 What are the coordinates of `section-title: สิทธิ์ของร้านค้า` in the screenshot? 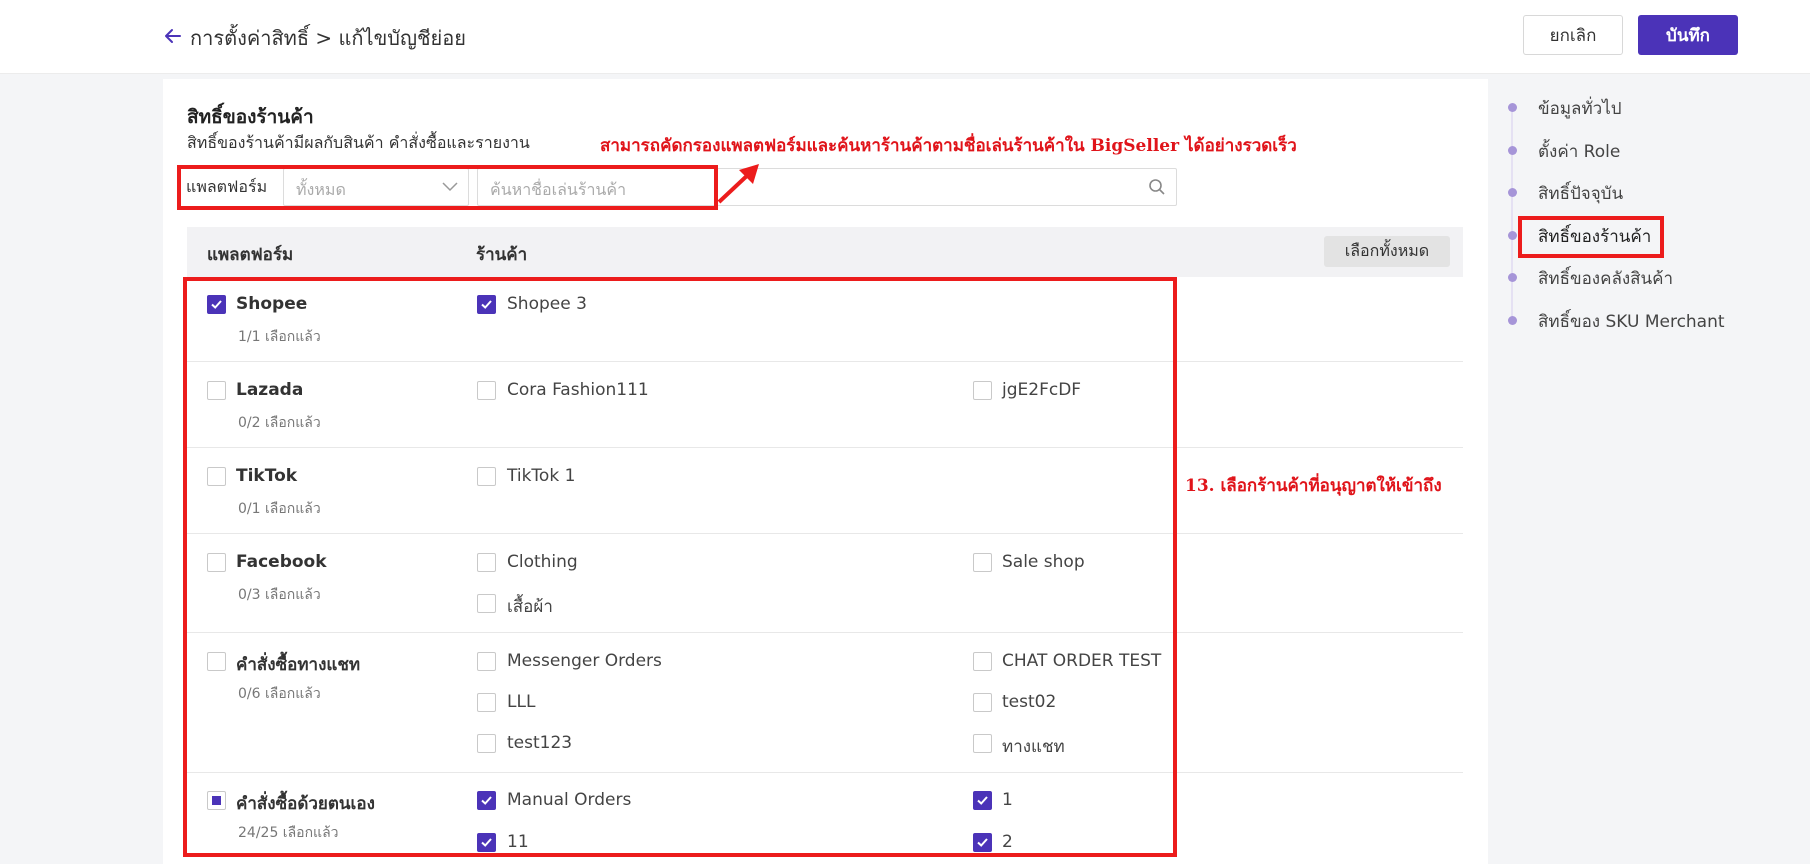 It's located at (250, 117).